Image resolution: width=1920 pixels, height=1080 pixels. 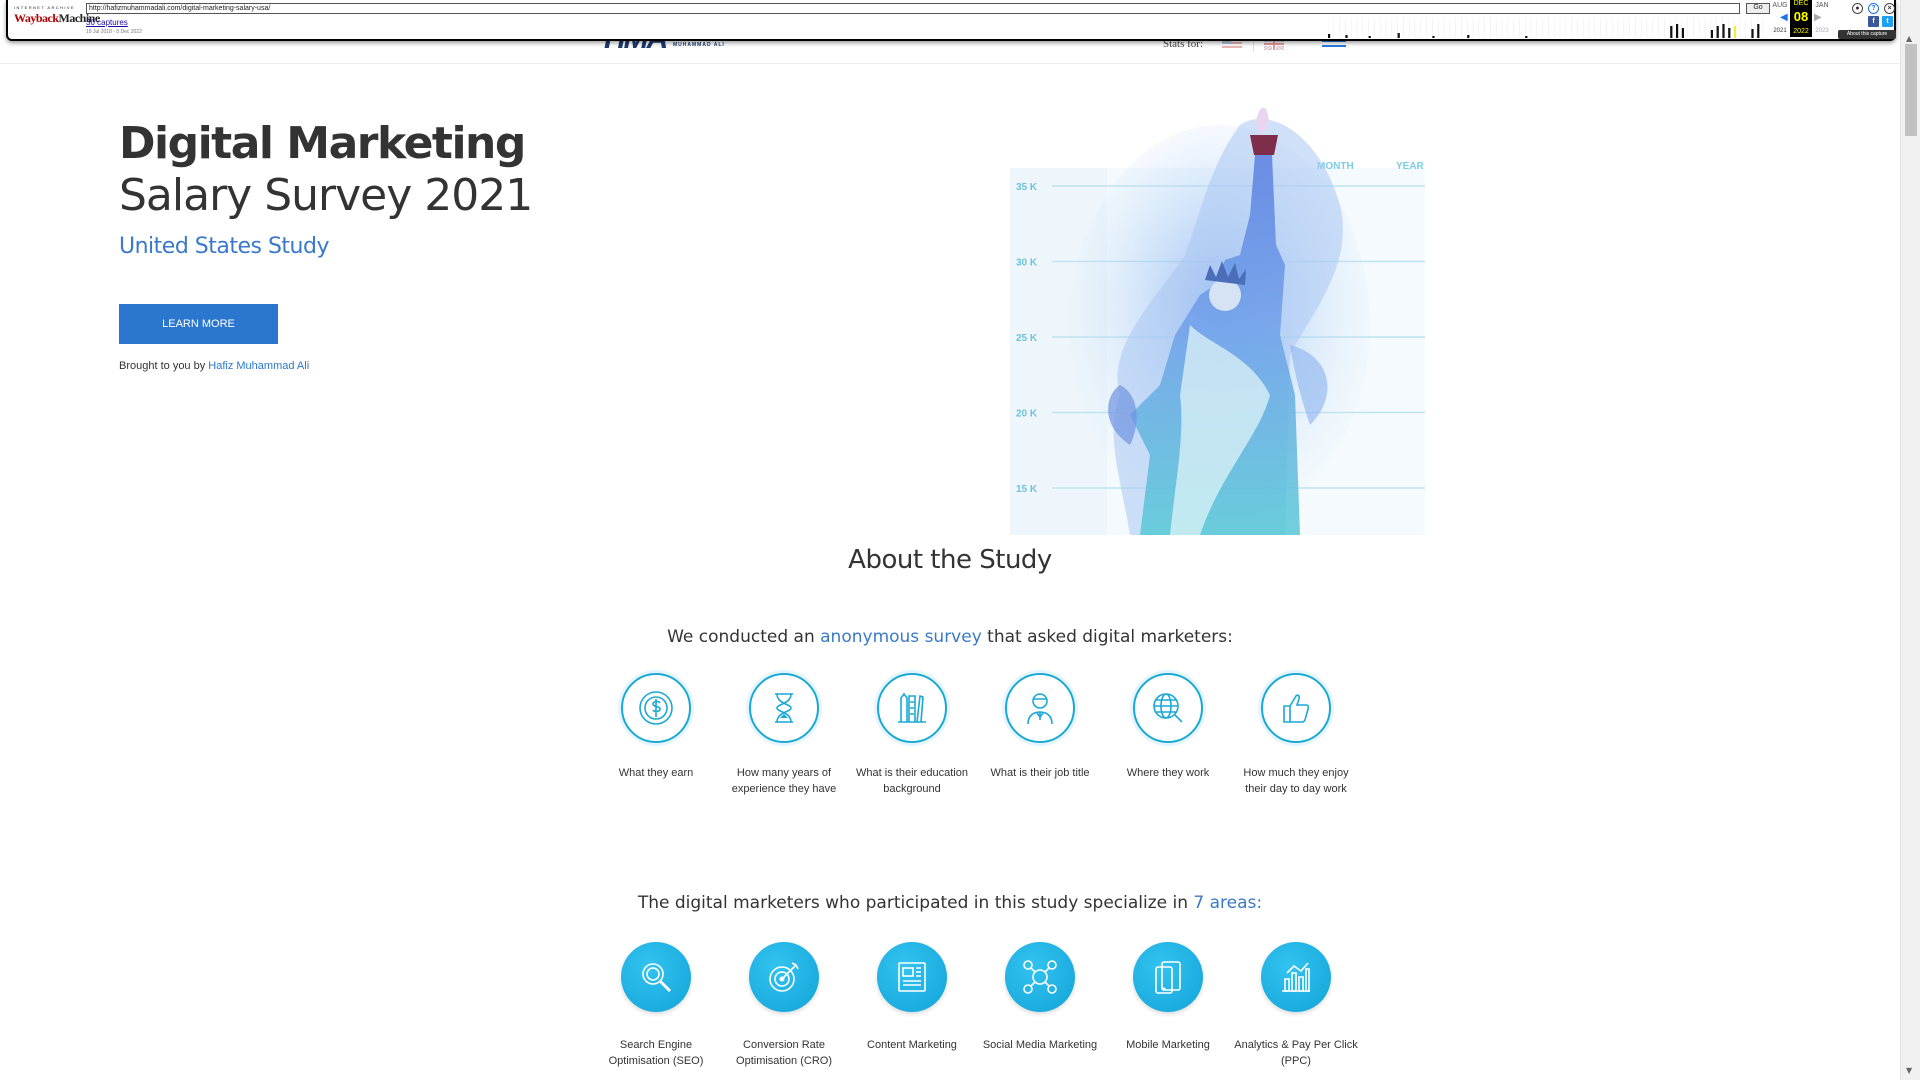 What do you see at coordinates (1410, 166) in the screenshot?
I see `chart-tab-year: YEAR` at bounding box center [1410, 166].